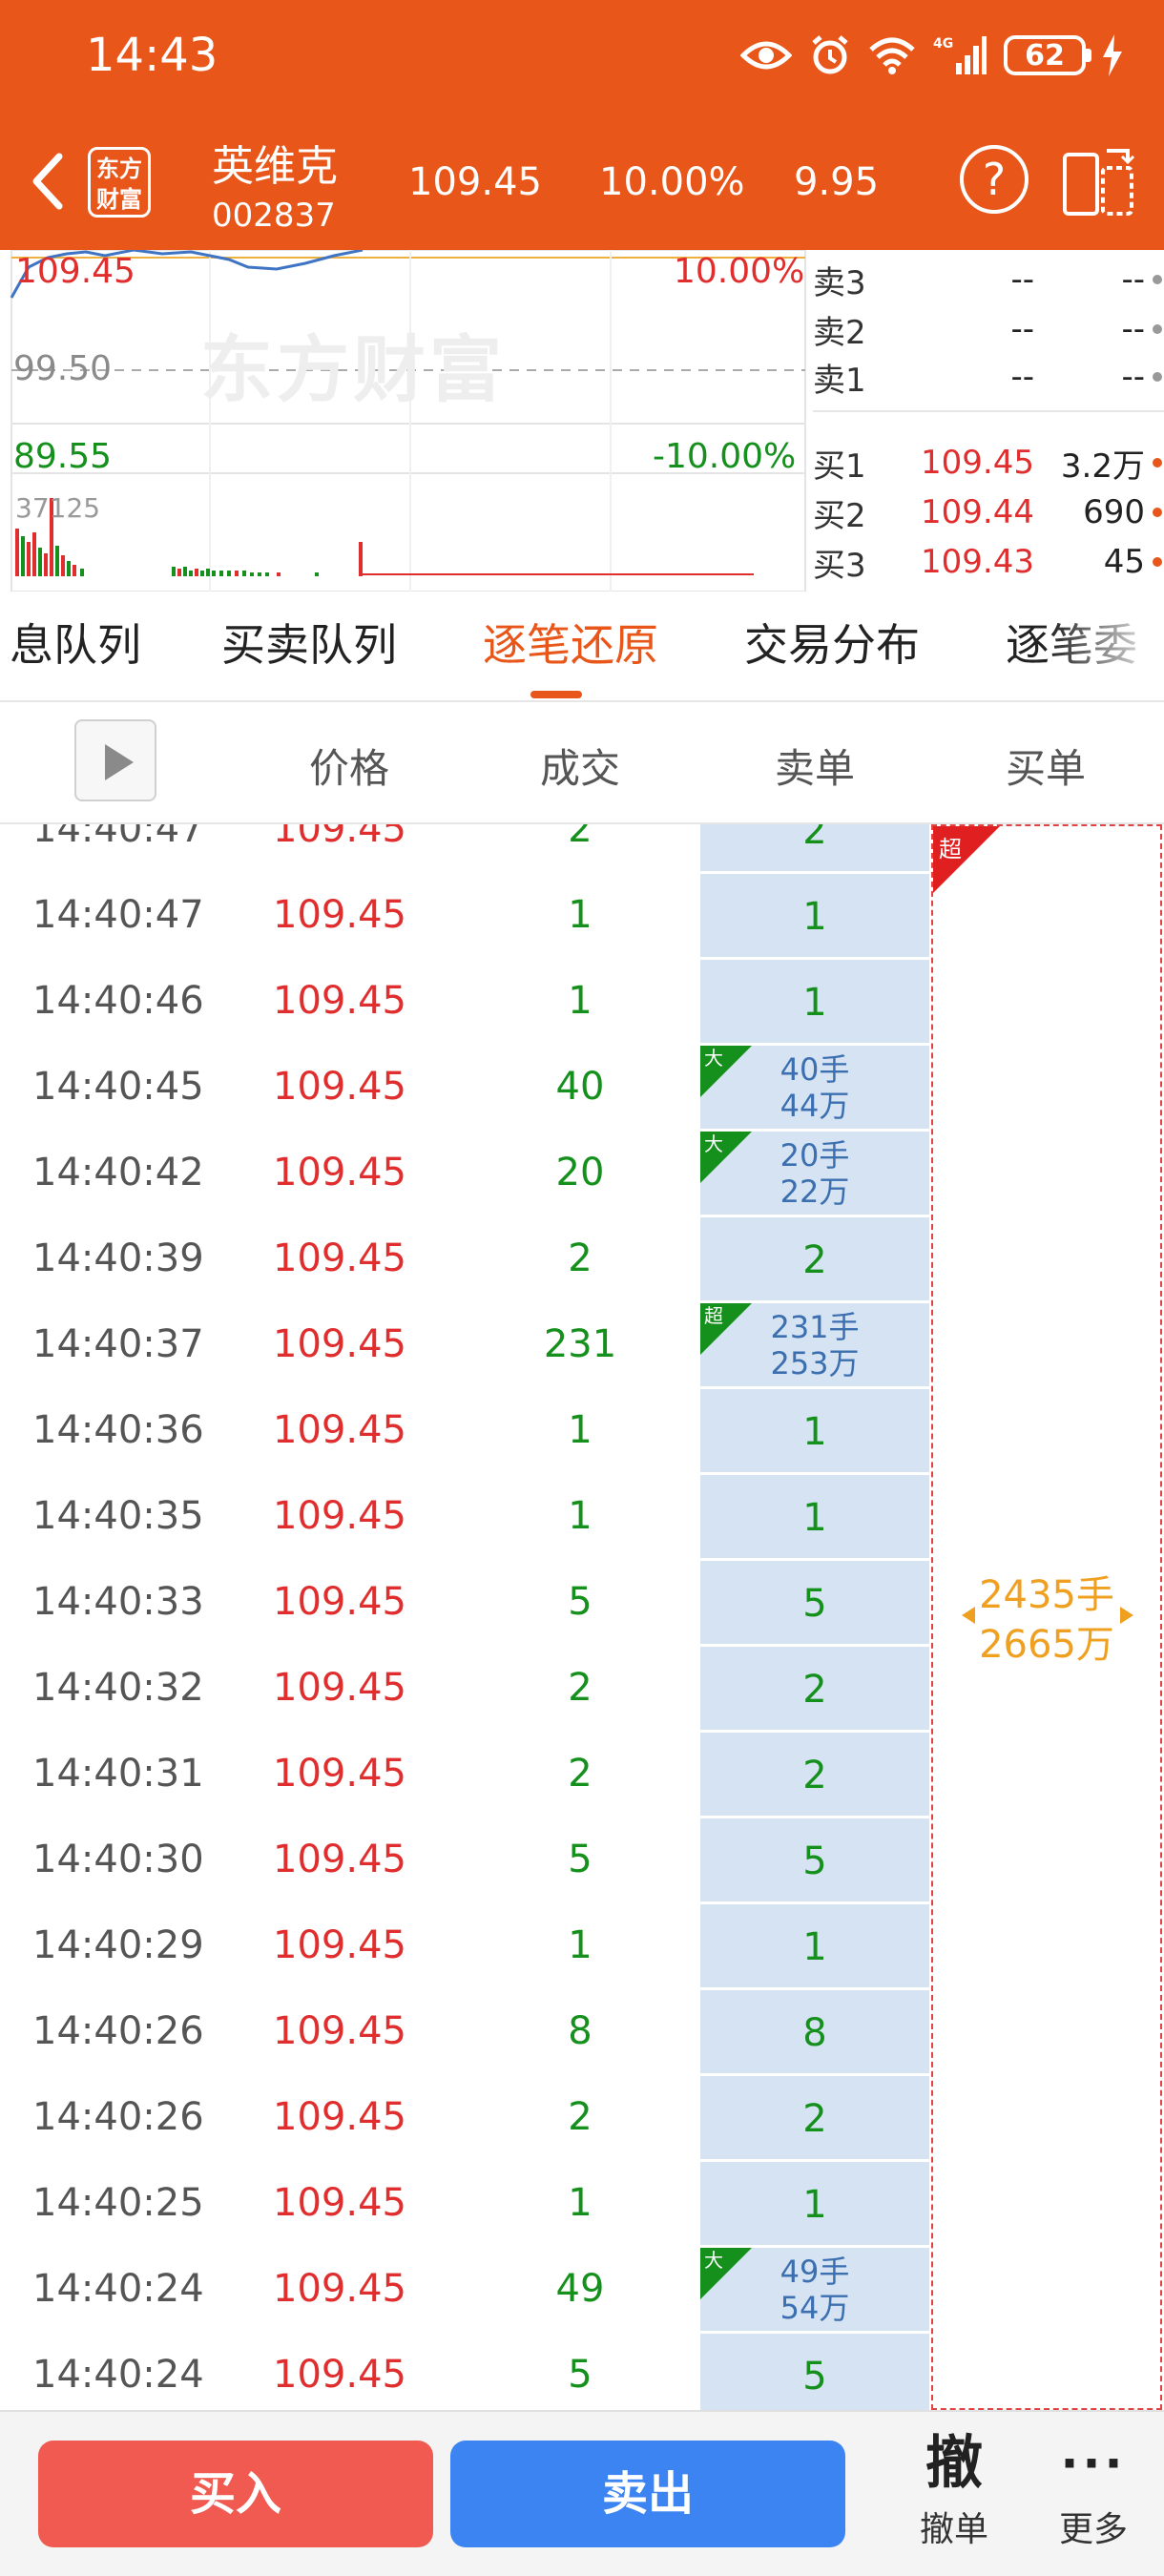 The width and height of the screenshot is (1164, 2576). I want to click on wifi-icon, so click(892, 55).